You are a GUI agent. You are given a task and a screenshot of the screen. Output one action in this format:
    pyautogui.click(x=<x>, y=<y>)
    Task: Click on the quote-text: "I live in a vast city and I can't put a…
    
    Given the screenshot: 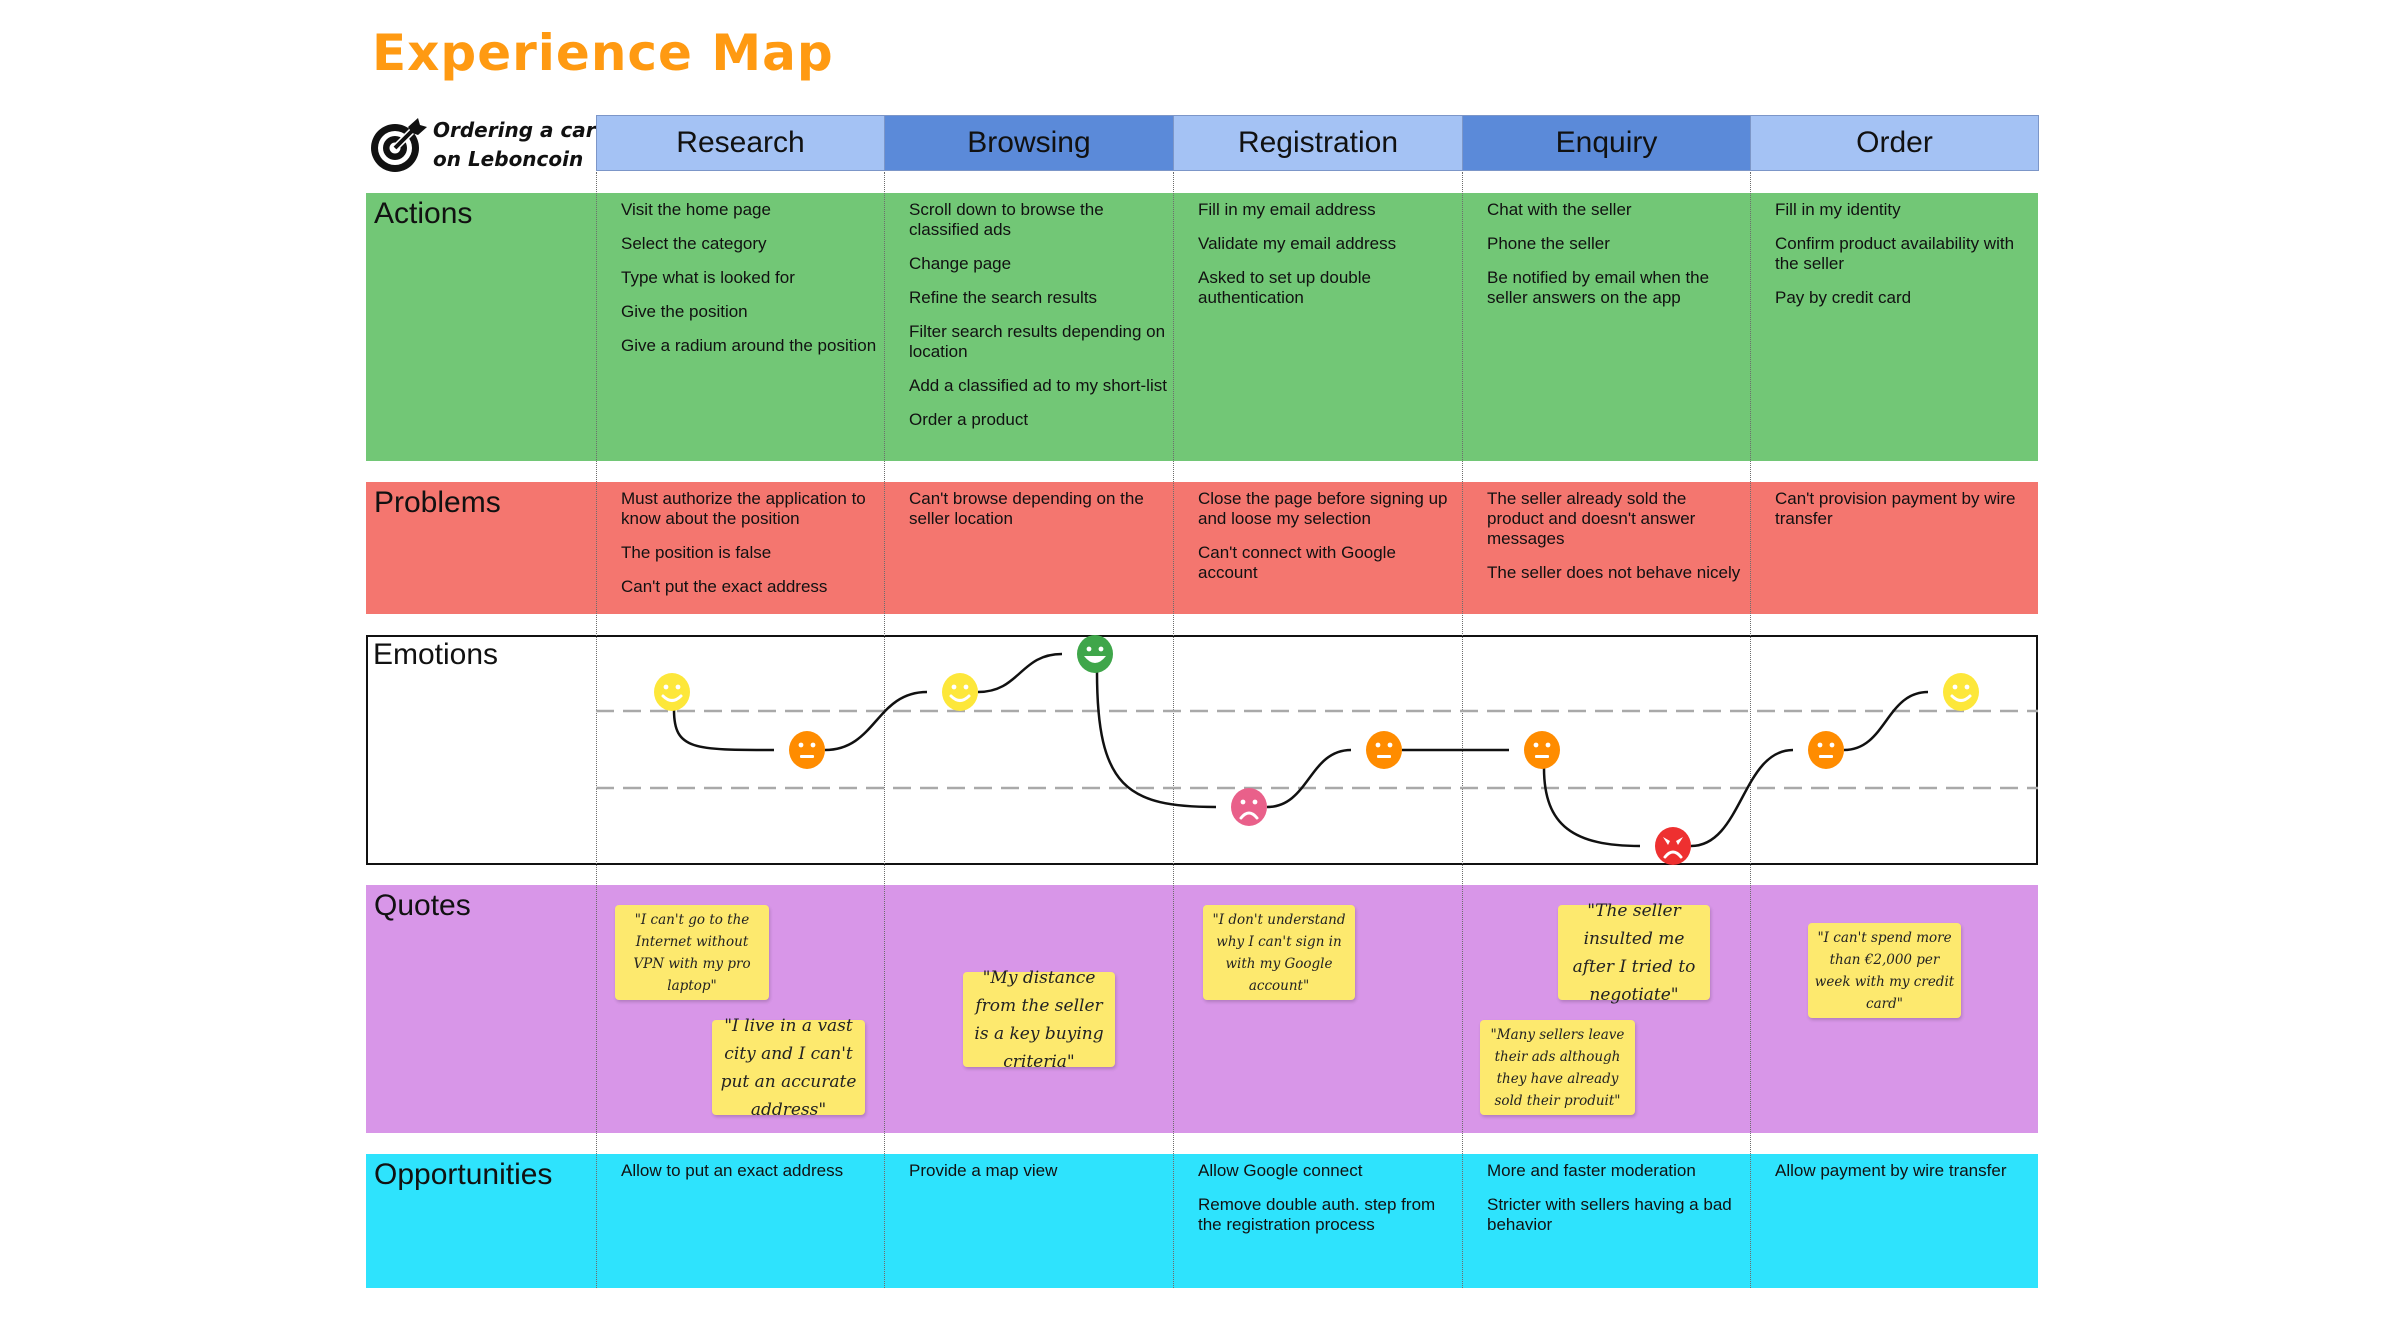 What is the action you would take?
    pyautogui.click(x=788, y=1067)
    